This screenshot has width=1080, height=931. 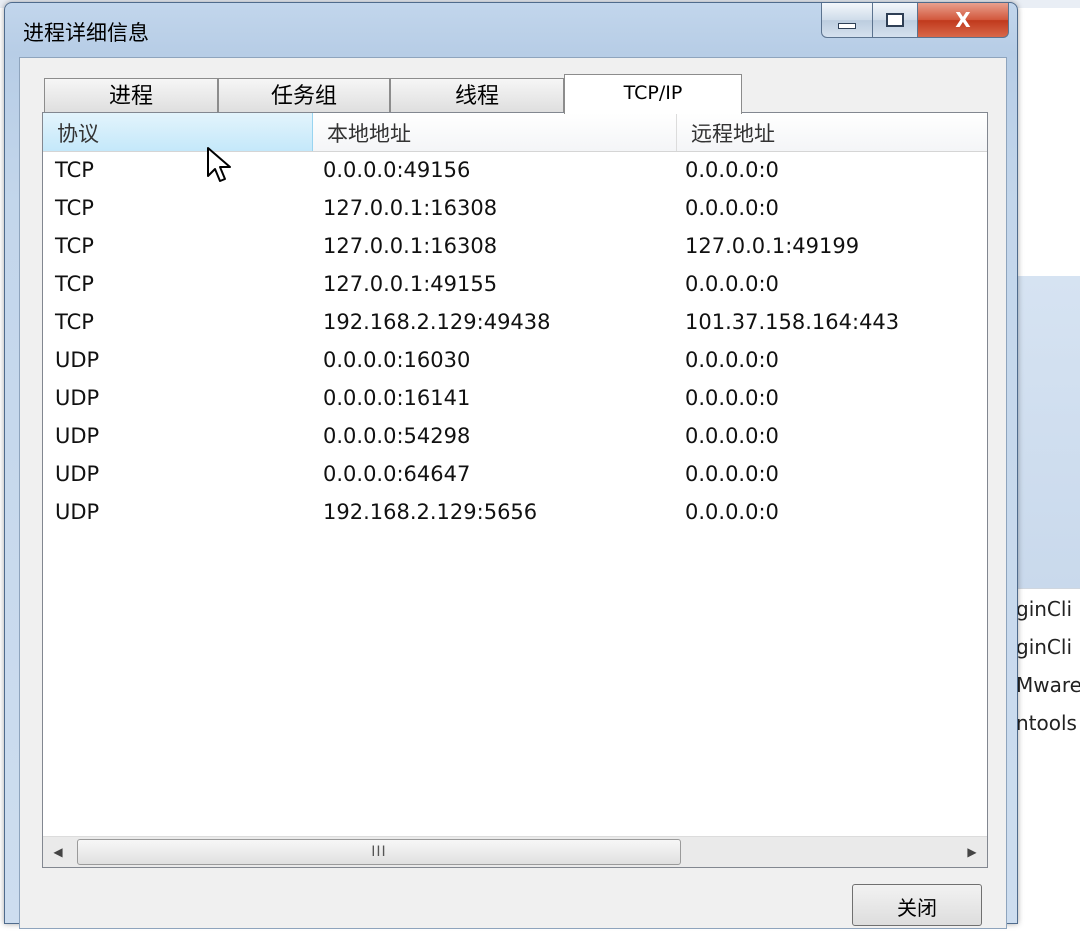 What do you see at coordinates (847, 20) in the screenshot?
I see `minimize-button` at bounding box center [847, 20].